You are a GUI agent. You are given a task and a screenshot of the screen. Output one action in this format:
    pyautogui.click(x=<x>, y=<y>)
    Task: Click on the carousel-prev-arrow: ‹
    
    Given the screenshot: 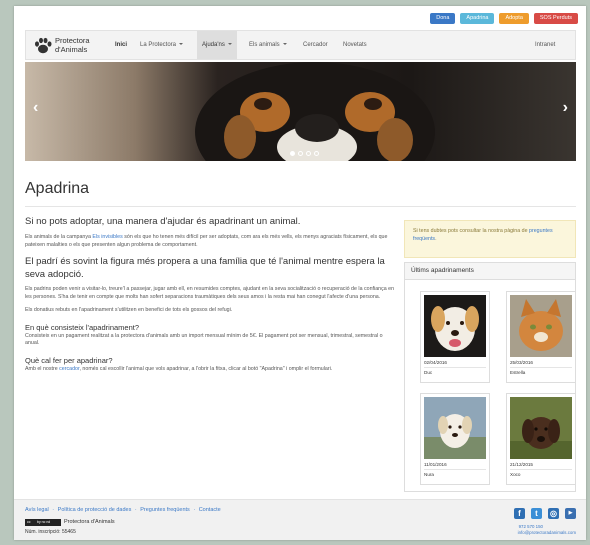 What is the action you would take?
    pyautogui.click(x=35, y=108)
    